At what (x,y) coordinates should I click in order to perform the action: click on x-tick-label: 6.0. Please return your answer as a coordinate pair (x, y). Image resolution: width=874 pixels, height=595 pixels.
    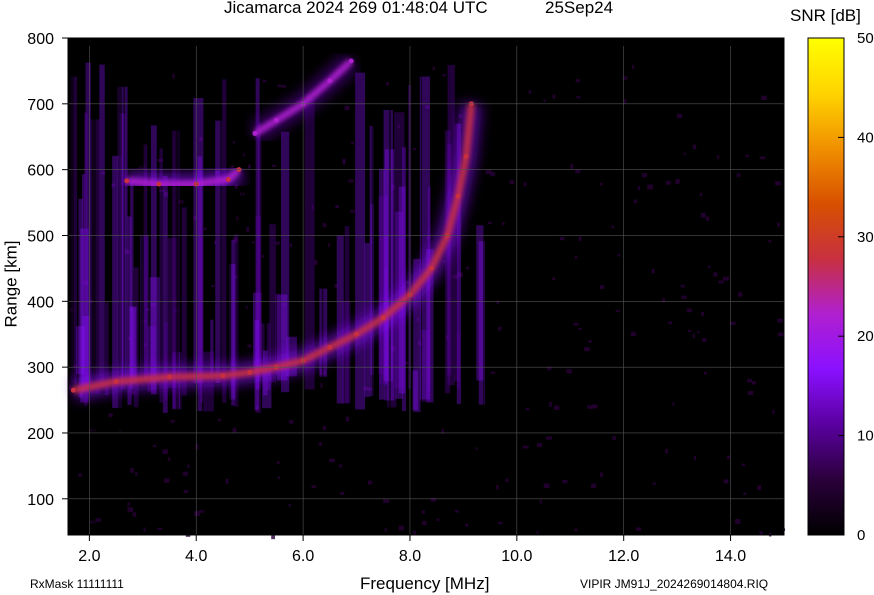
    Looking at the image, I should click on (303, 556).